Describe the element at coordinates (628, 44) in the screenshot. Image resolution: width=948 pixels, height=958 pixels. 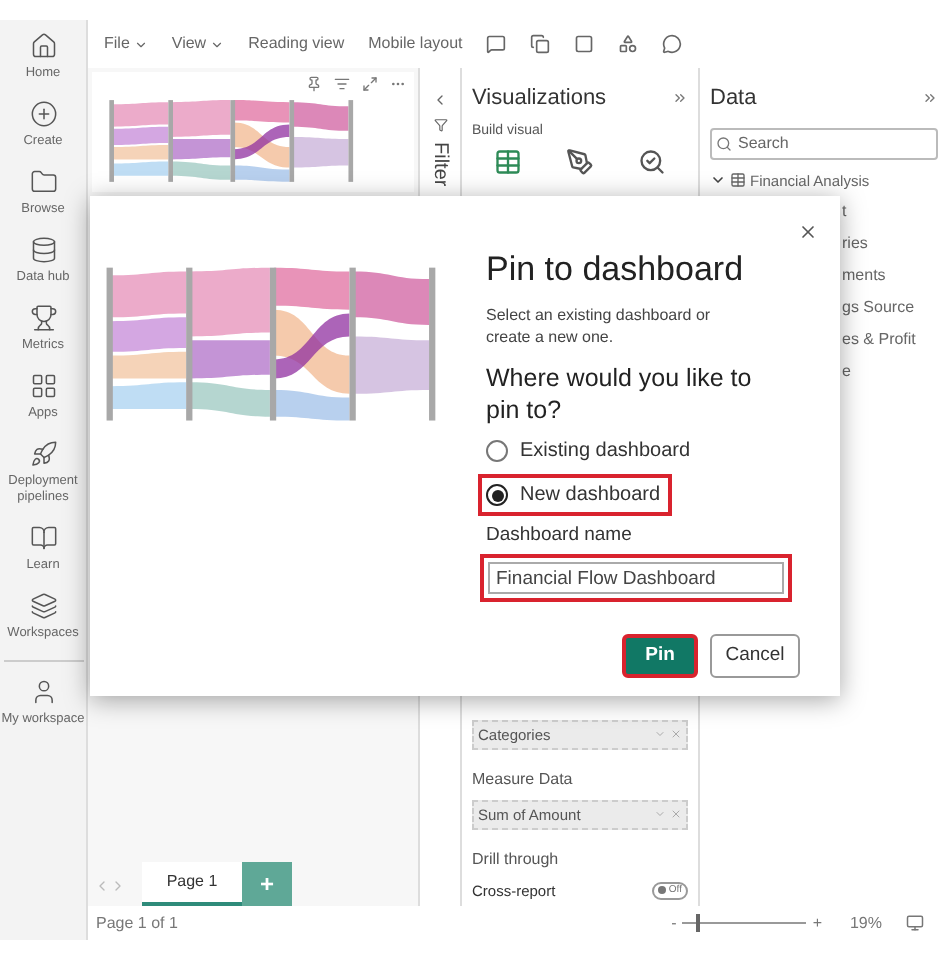
I see `shapes-icon` at that location.